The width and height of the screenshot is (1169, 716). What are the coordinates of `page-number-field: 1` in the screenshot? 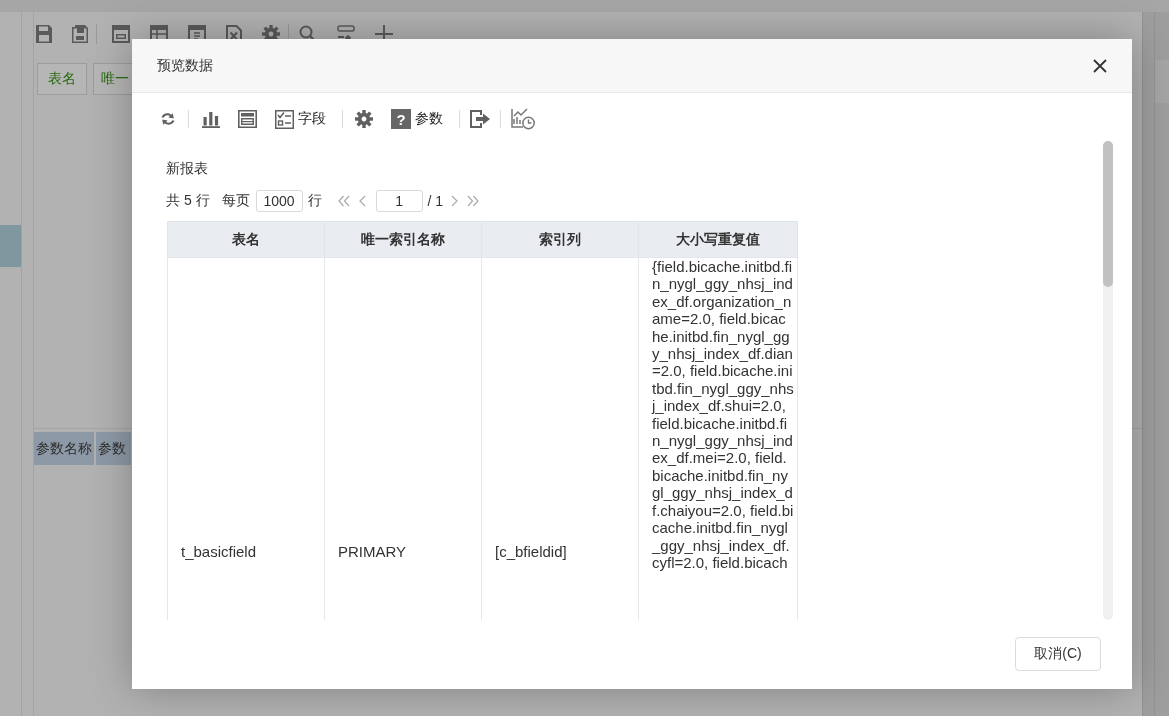 It's located at (399, 201).